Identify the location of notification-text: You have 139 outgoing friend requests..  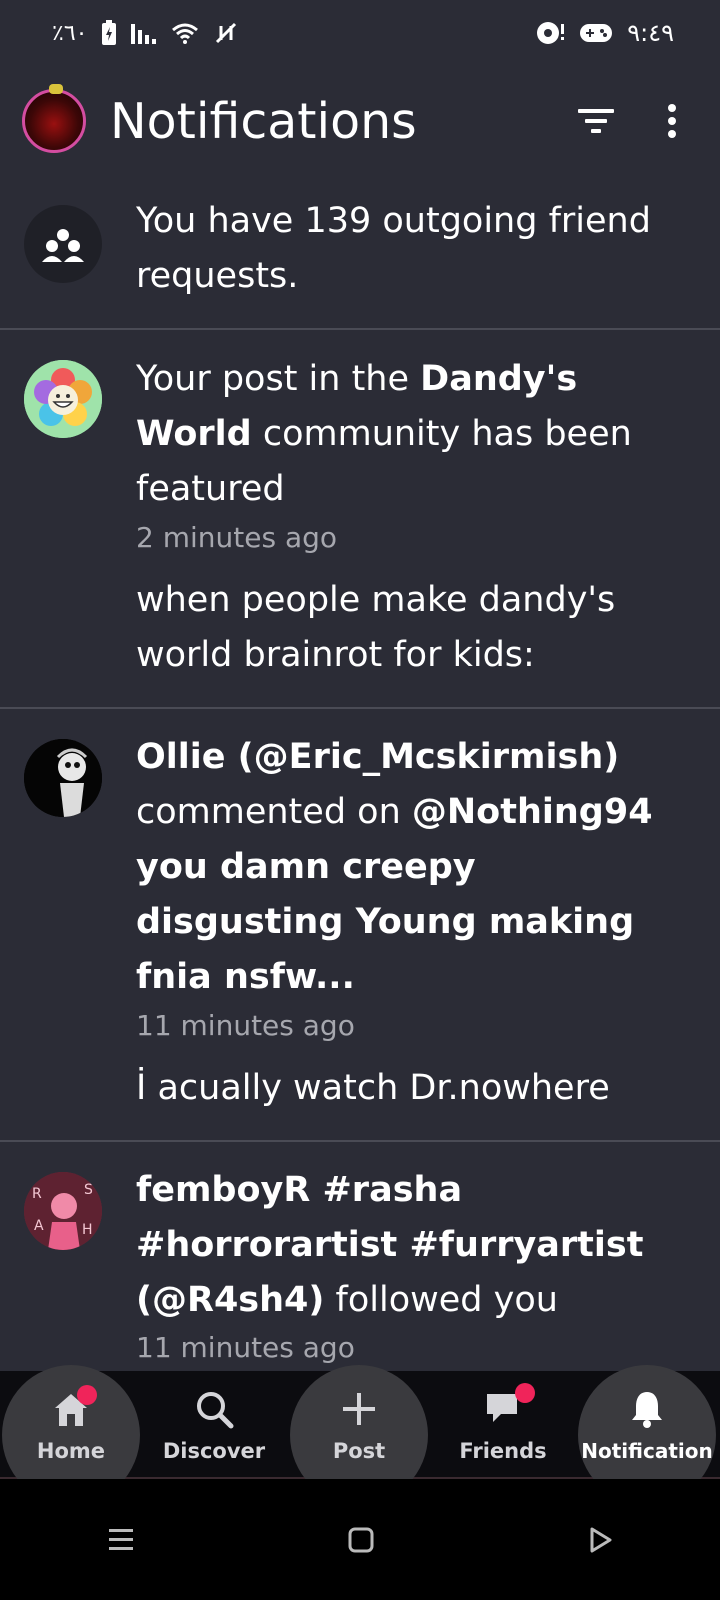
(393, 248).